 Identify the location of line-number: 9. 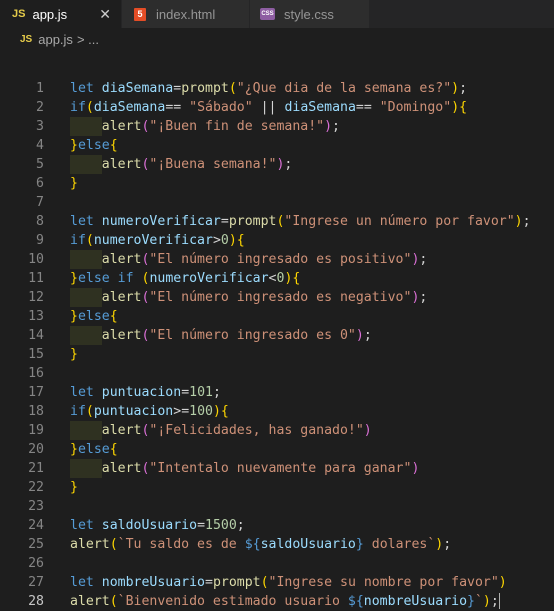
(40, 240).